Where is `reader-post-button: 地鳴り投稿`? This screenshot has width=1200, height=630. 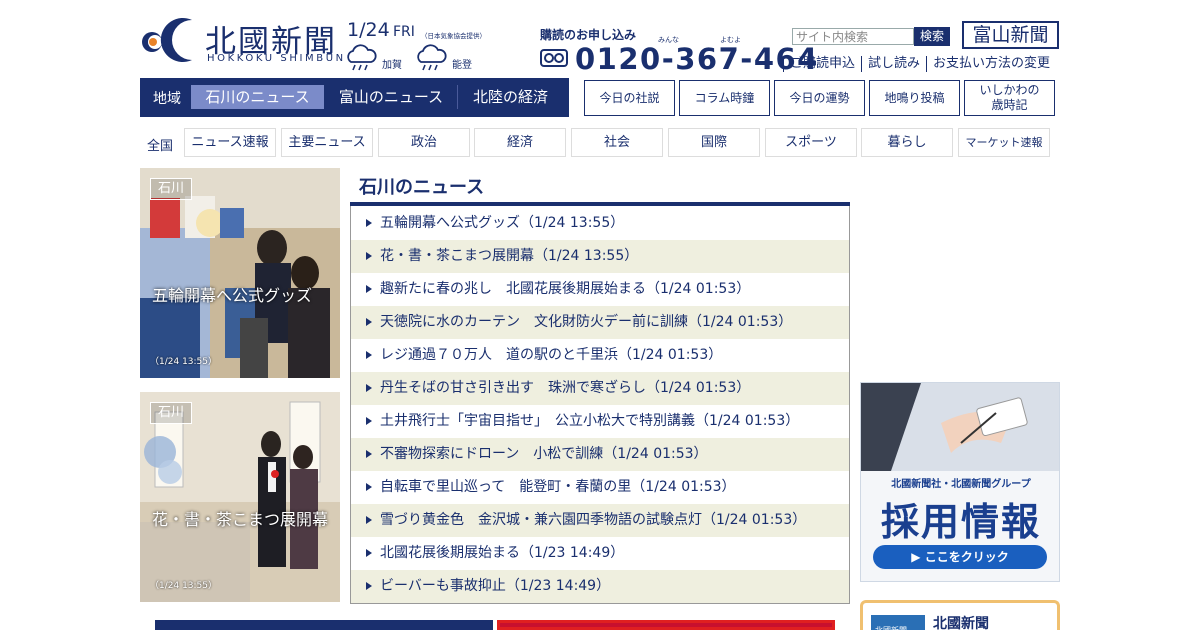
reader-post-button: 地鳴り投稿 is located at coordinates (914, 98).